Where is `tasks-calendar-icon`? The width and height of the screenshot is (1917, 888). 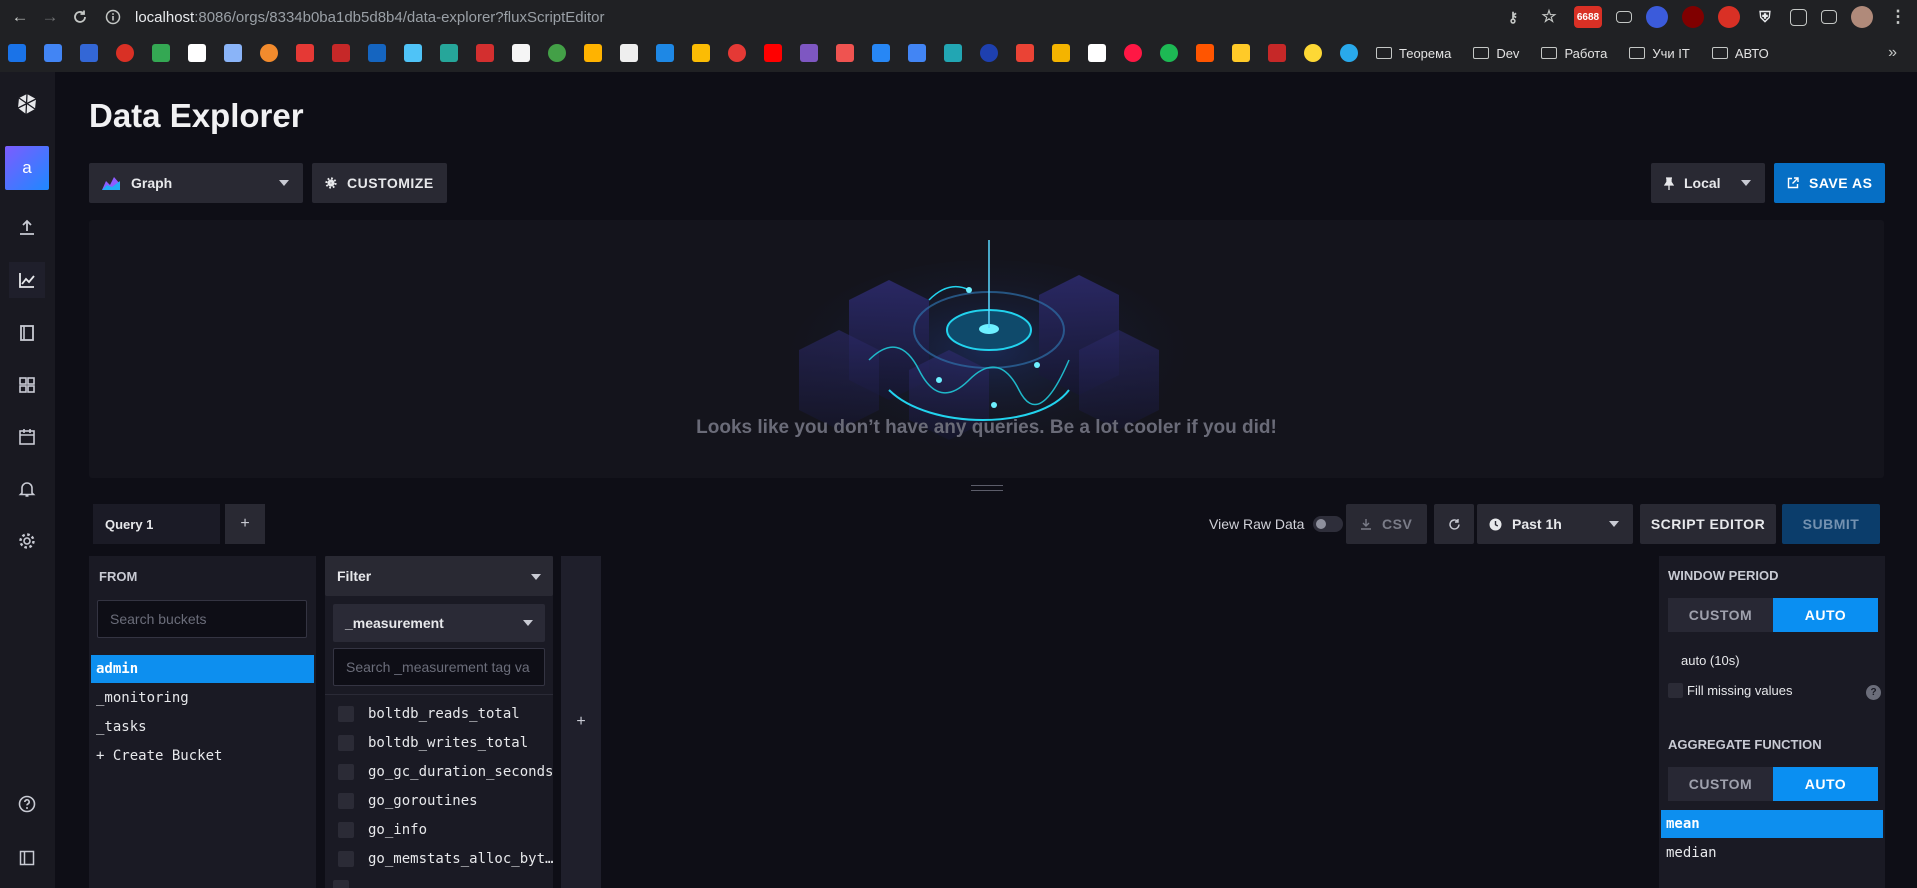
tasks-calendar-icon is located at coordinates (27, 437).